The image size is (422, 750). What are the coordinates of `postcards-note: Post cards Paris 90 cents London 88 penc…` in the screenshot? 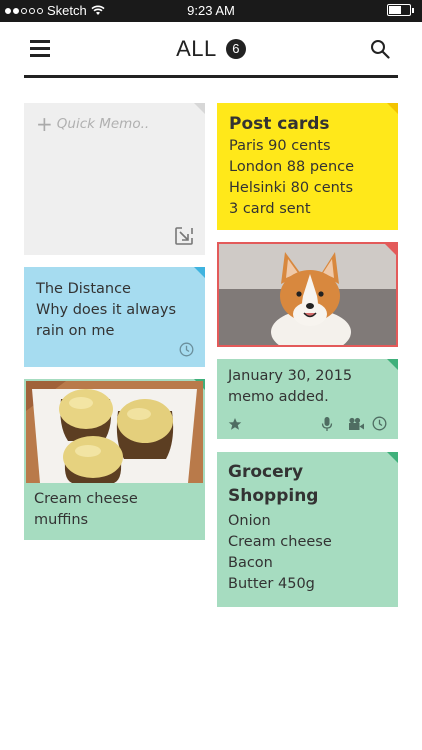 It's located at (307, 166).